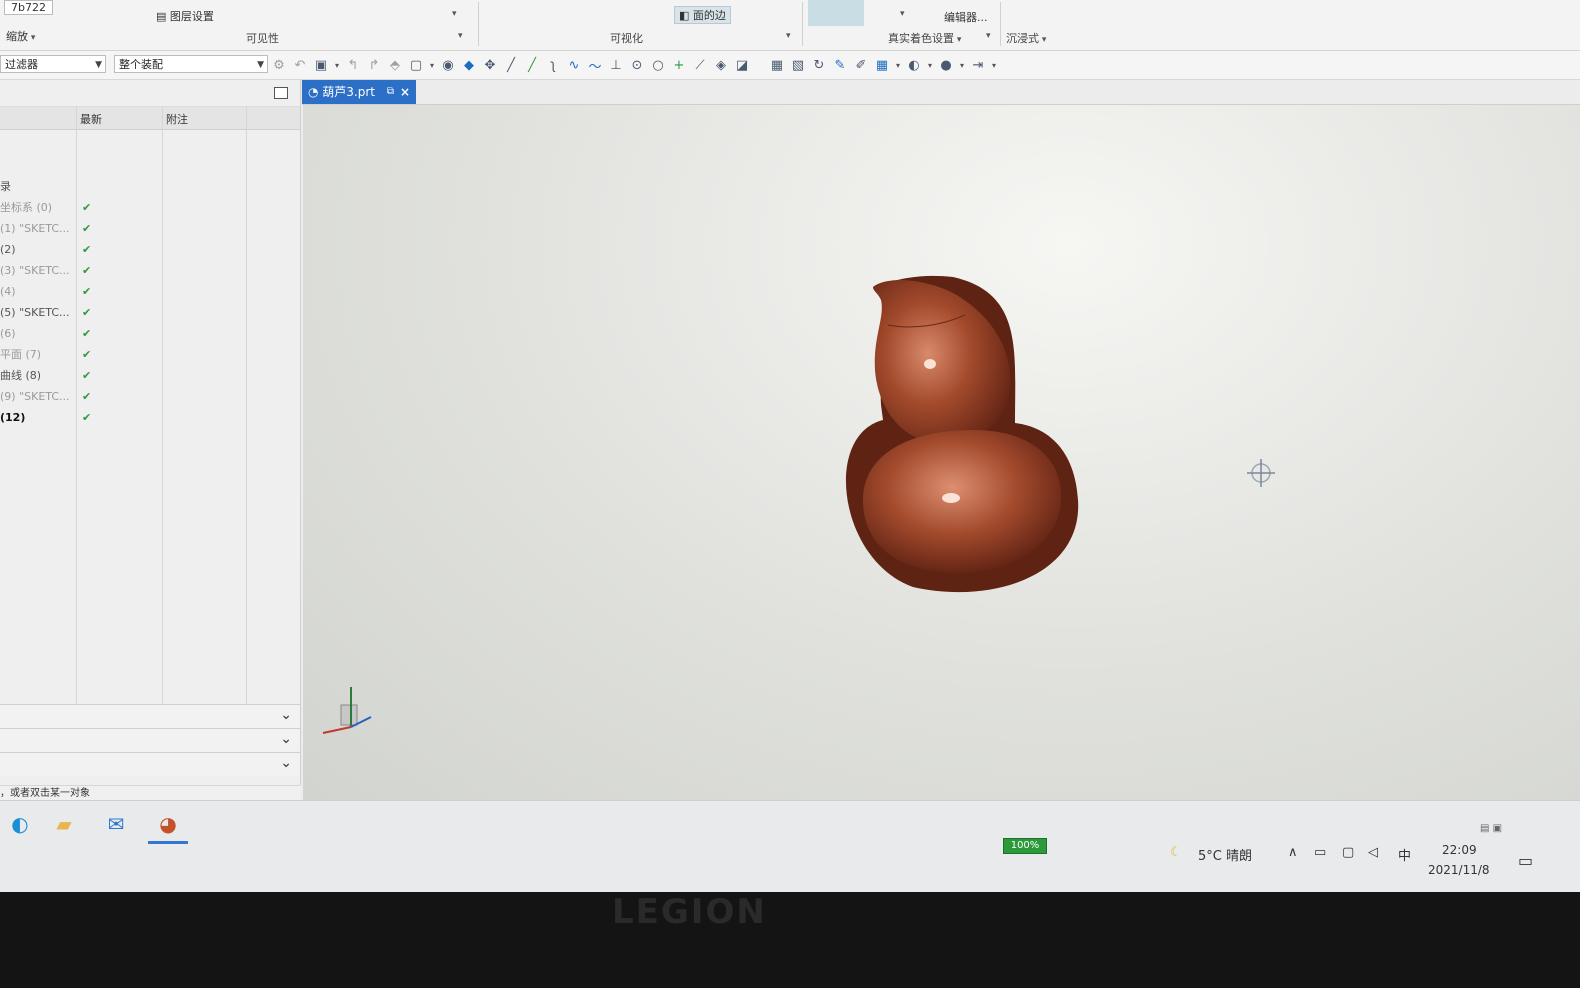 The height and width of the screenshot is (988, 1580). Describe the element at coordinates (1348, 852) in the screenshot. I see `network-icon: ▢` at that location.